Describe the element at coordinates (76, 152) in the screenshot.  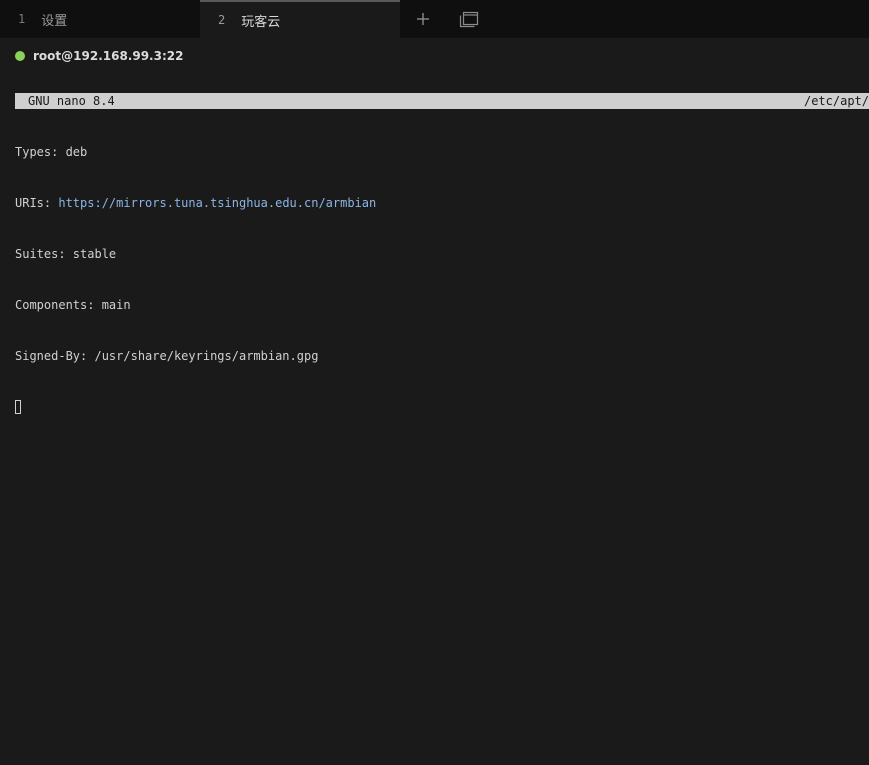
I see `line-value: deb` at that location.